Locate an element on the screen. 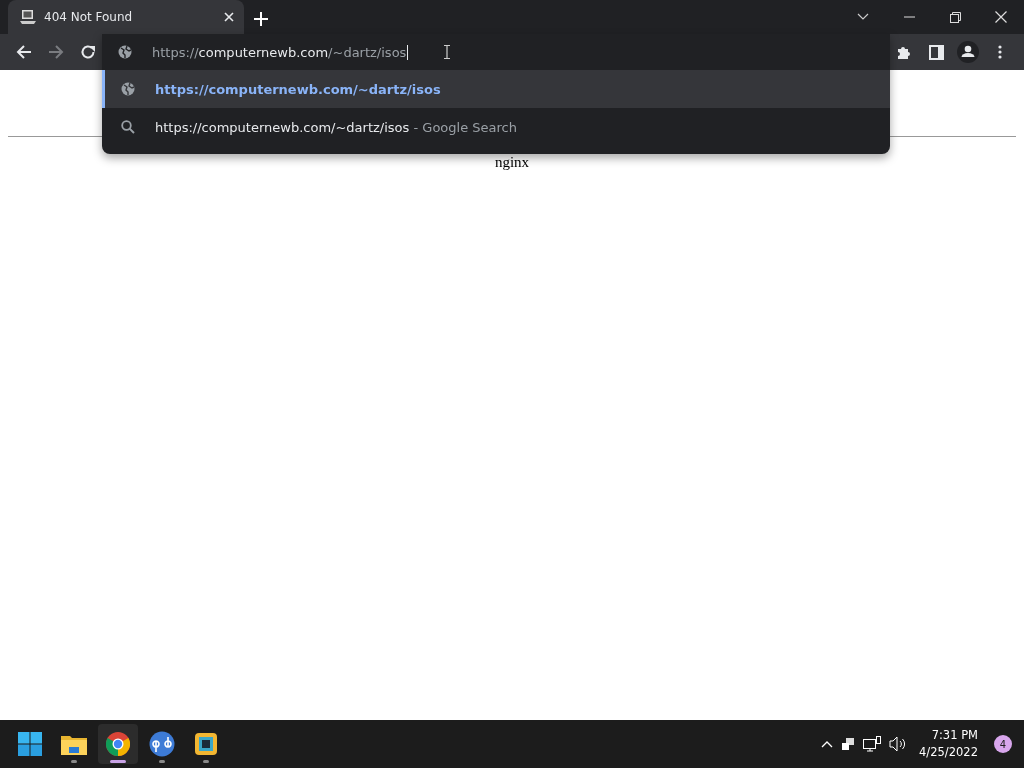 The height and width of the screenshot is (768, 1024). chevron-up-icon is located at coordinates (827, 744).